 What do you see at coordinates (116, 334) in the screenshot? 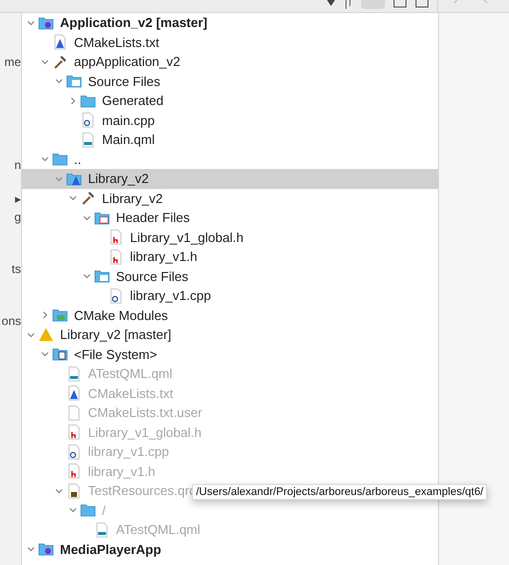
I see `item-label: Library_v2 [master]` at bounding box center [116, 334].